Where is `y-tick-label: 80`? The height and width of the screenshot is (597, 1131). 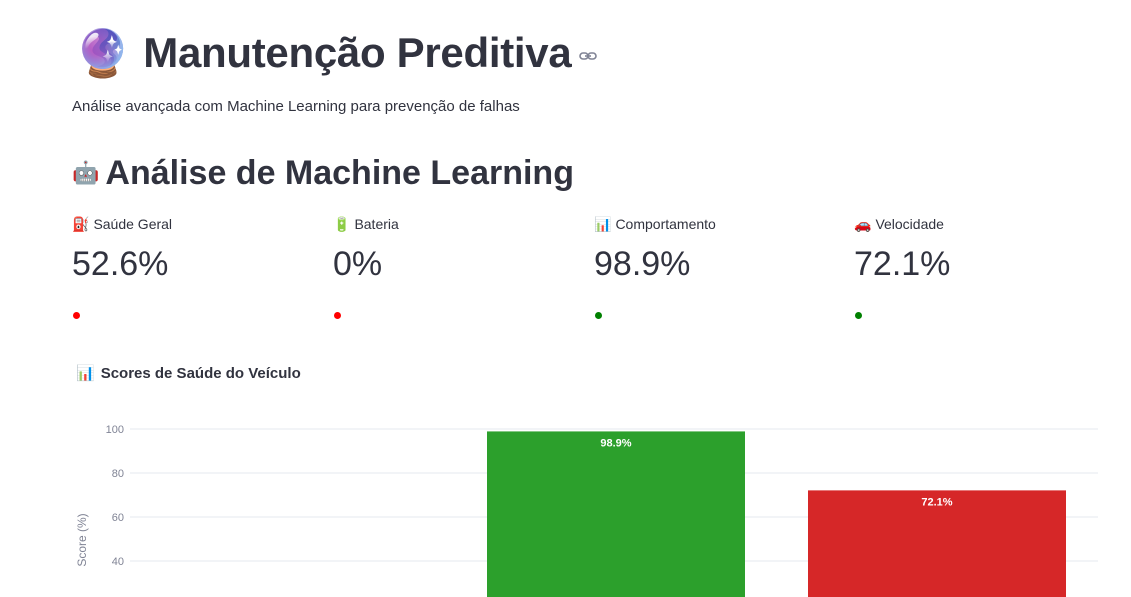
y-tick-label: 80 is located at coordinates (118, 474).